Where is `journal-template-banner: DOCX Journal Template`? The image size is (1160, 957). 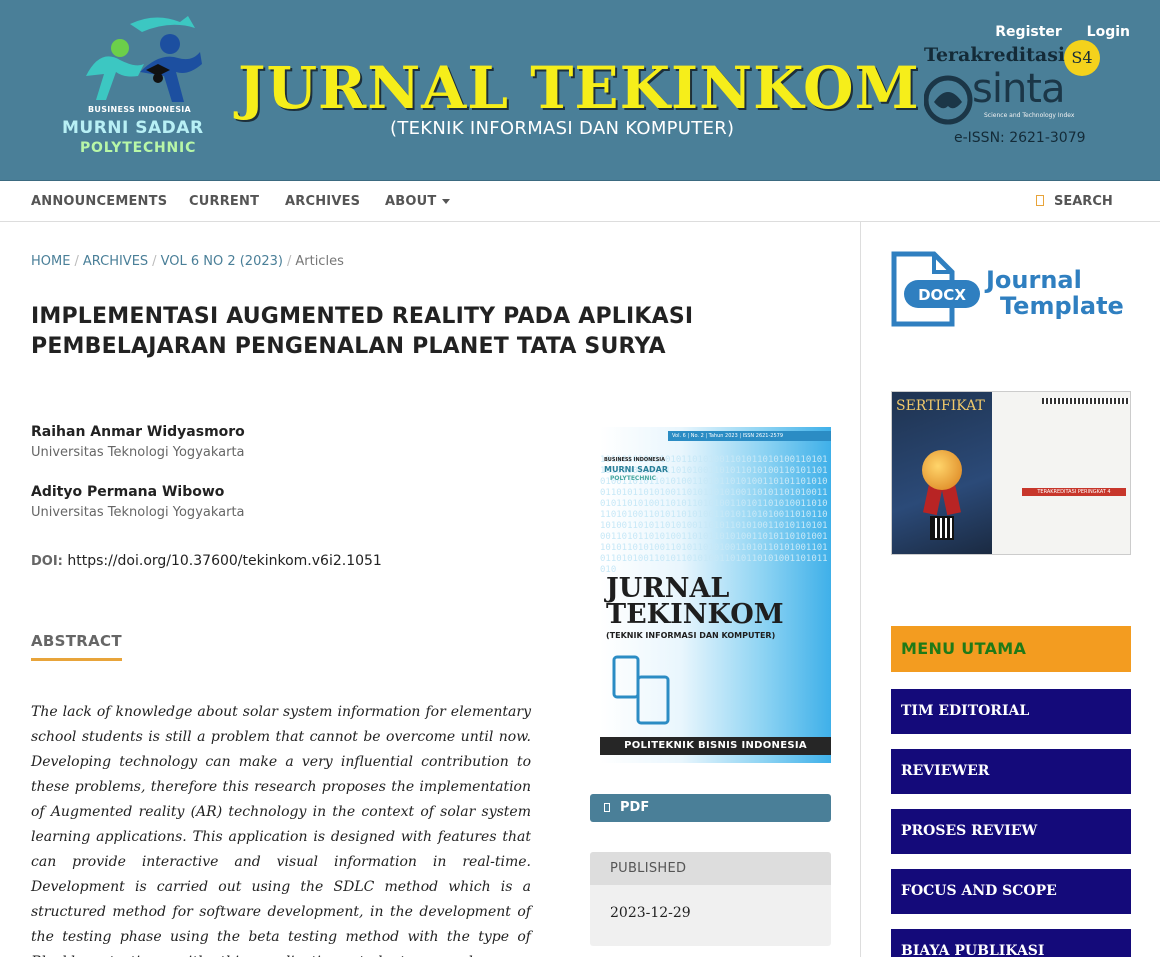
journal-template-banner: DOCX Journal Template is located at coordinates (1012, 290).